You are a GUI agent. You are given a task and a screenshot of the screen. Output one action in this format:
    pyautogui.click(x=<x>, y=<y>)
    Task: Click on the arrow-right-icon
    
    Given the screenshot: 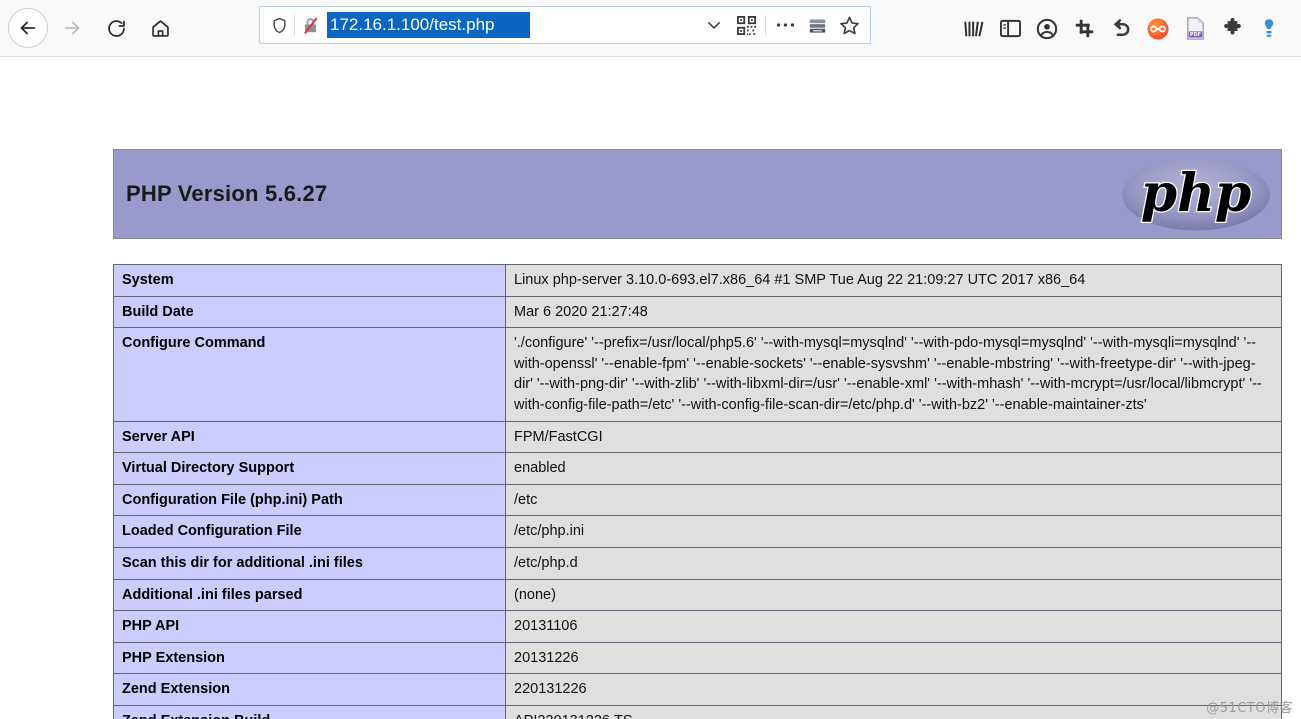 What is the action you would take?
    pyautogui.click(x=72, y=28)
    